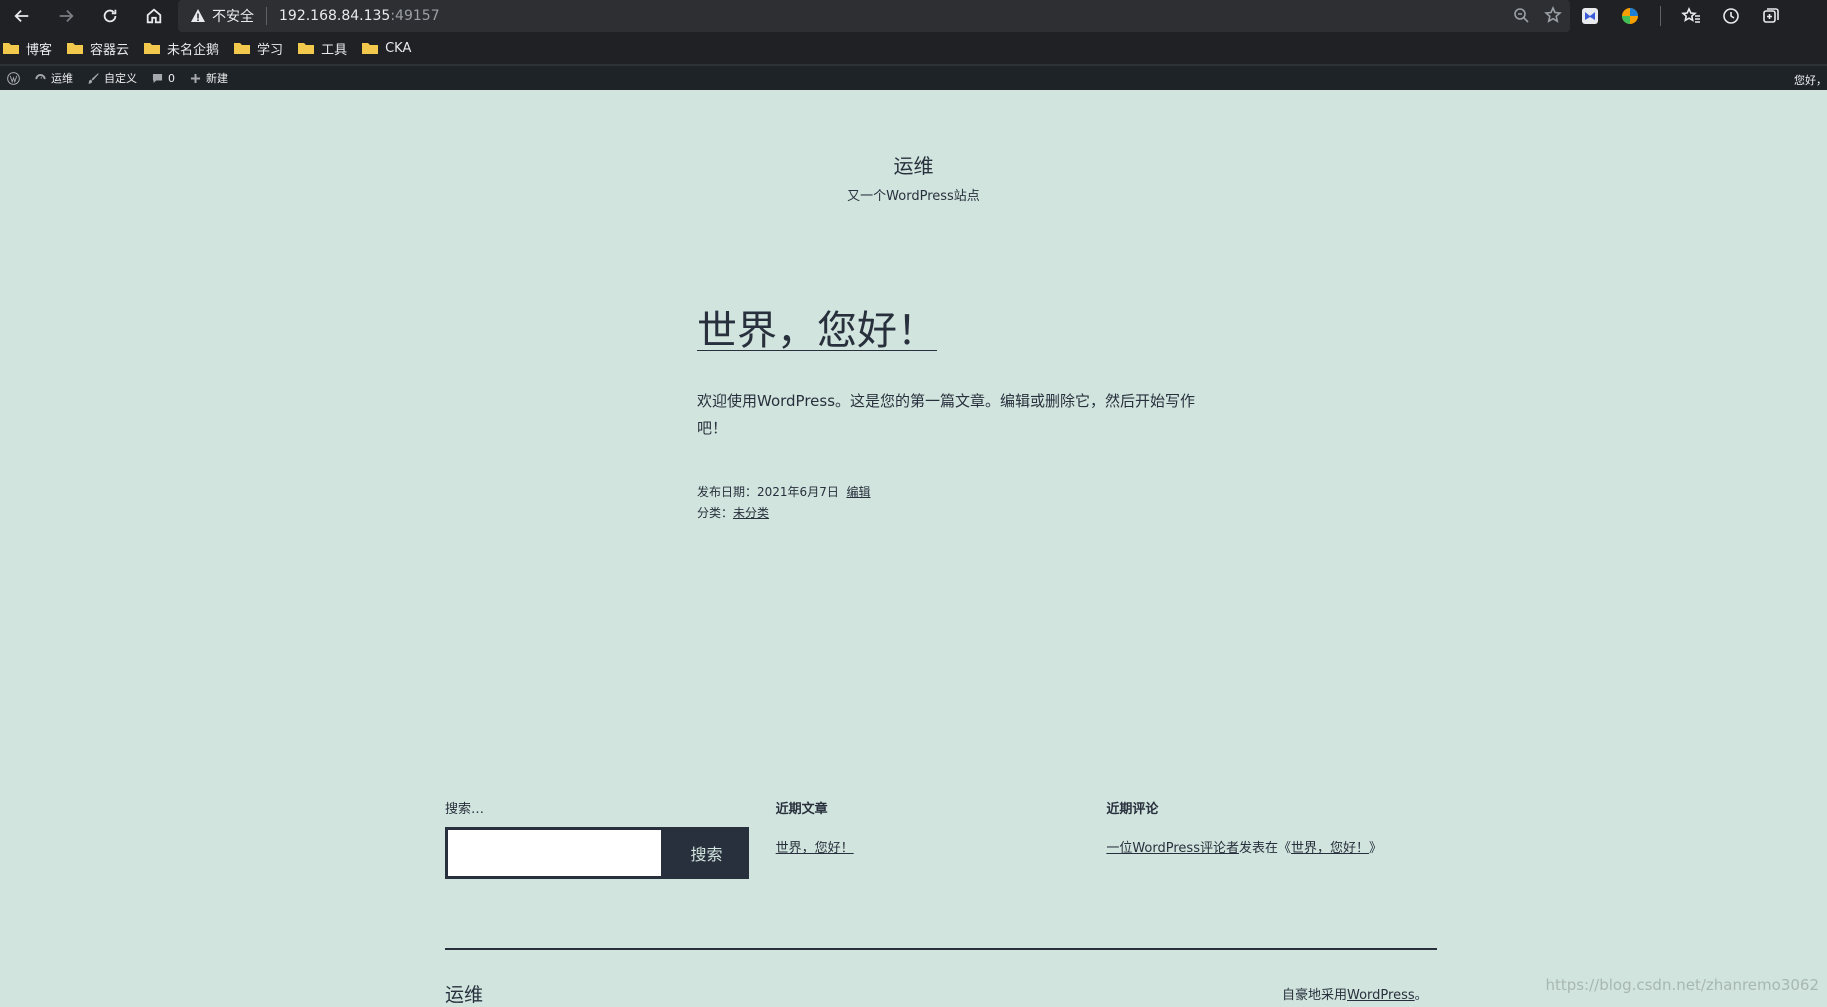 The image size is (1827, 1007). Describe the element at coordinates (727, 492) in the screenshot. I see `published-label: 发布日期：` at that location.